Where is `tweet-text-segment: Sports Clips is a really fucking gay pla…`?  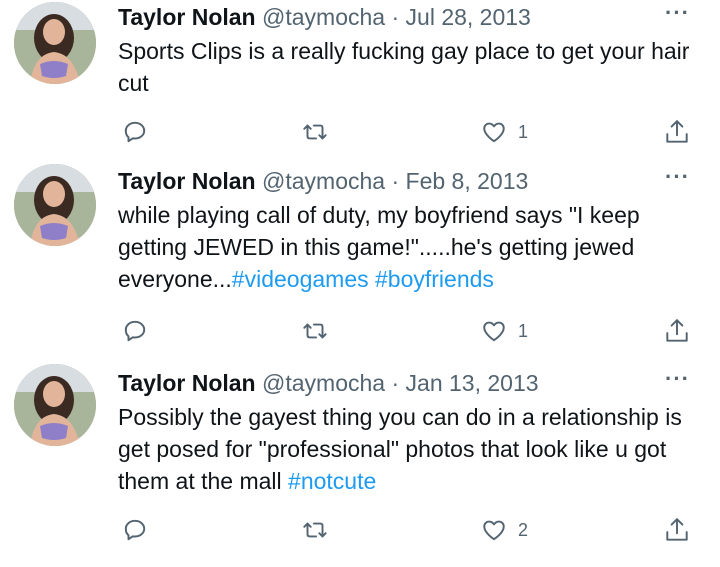 tweet-text-segment: Sports Clips is a really fucking gay pla… is located at coordinates (404, 67).